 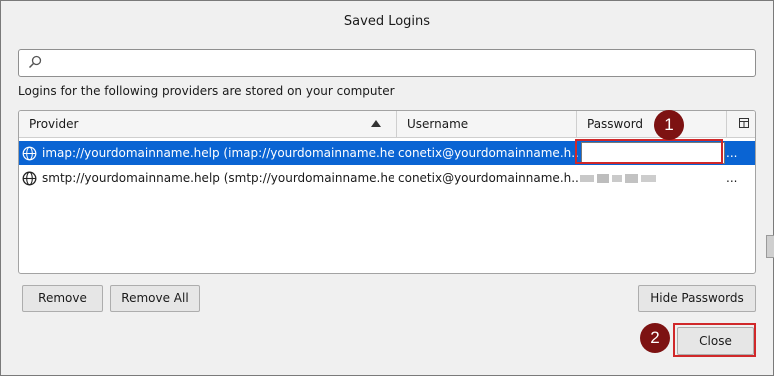 What do you see at coordinates (744, 123) in the screenshot?
I see `column-picker-icon` at bounding box center [744, 123].